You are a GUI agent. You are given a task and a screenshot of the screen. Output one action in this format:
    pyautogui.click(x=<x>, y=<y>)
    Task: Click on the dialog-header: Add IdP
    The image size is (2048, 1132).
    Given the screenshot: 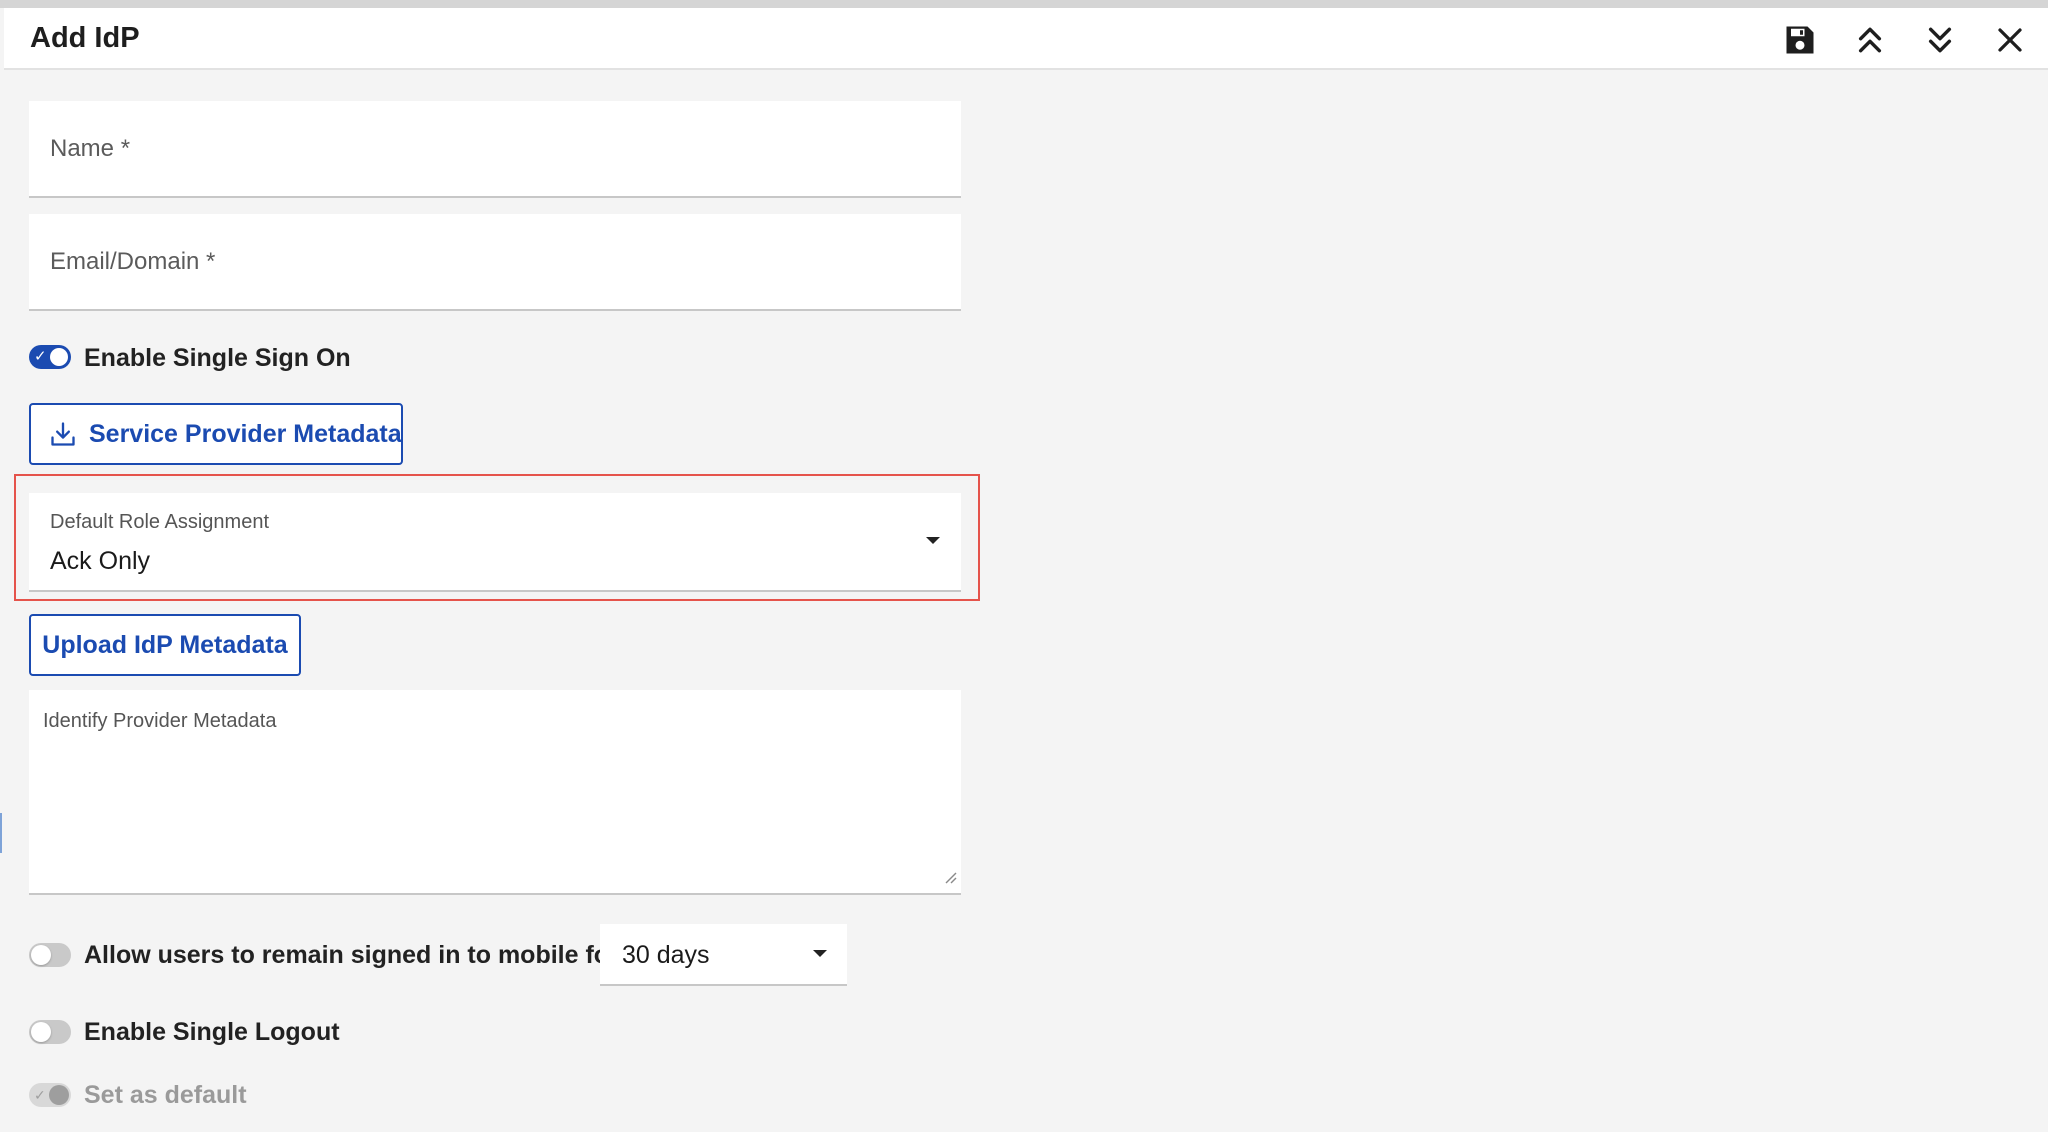 What is the action you would take?
    pyautogui.click(x=1026, y=39)
    